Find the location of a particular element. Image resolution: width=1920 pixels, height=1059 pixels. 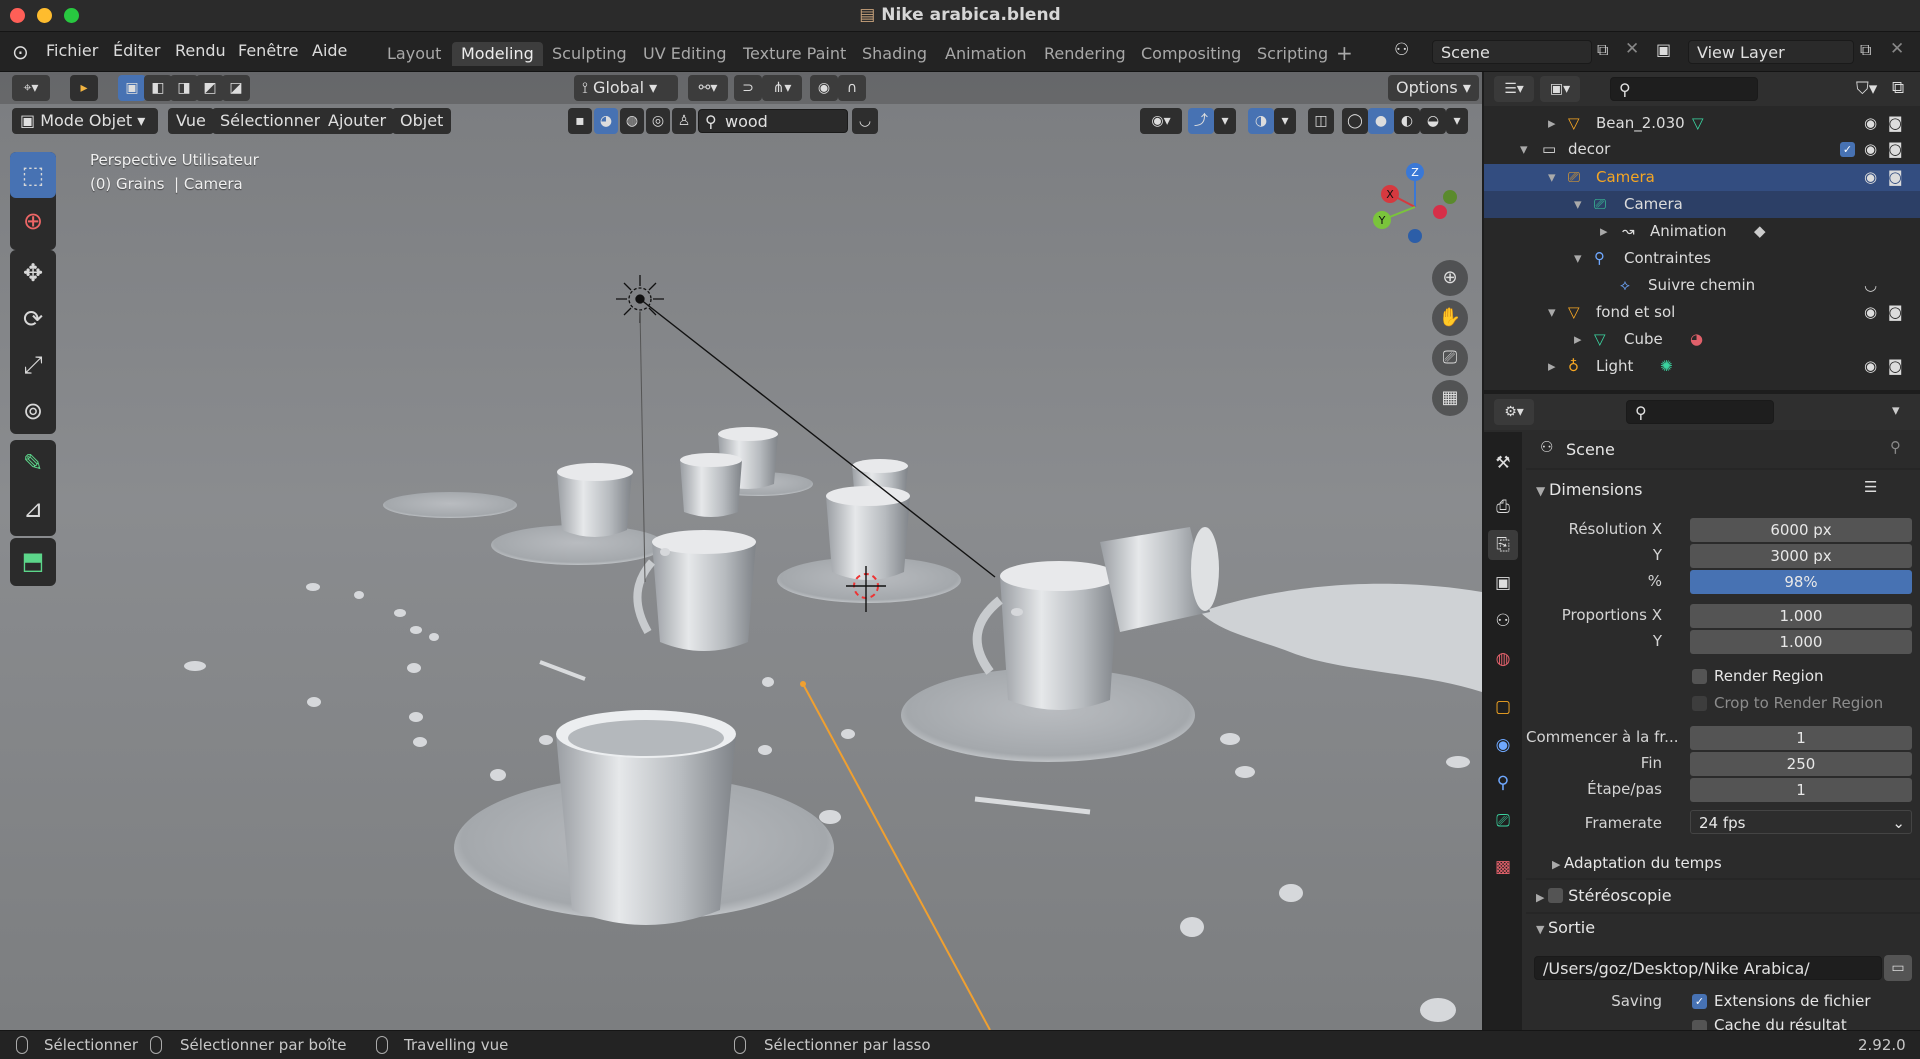

add-workspace-icon: + is located at coordinates (1344, 53).